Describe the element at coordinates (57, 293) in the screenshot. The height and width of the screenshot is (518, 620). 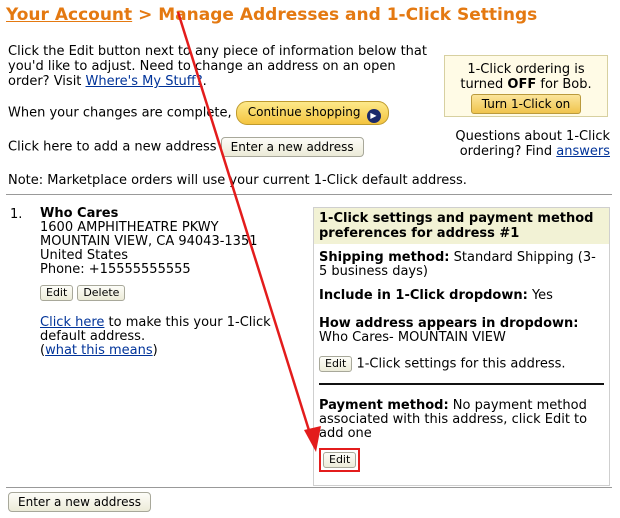
I see `edit-address-button: Edit` at that location.